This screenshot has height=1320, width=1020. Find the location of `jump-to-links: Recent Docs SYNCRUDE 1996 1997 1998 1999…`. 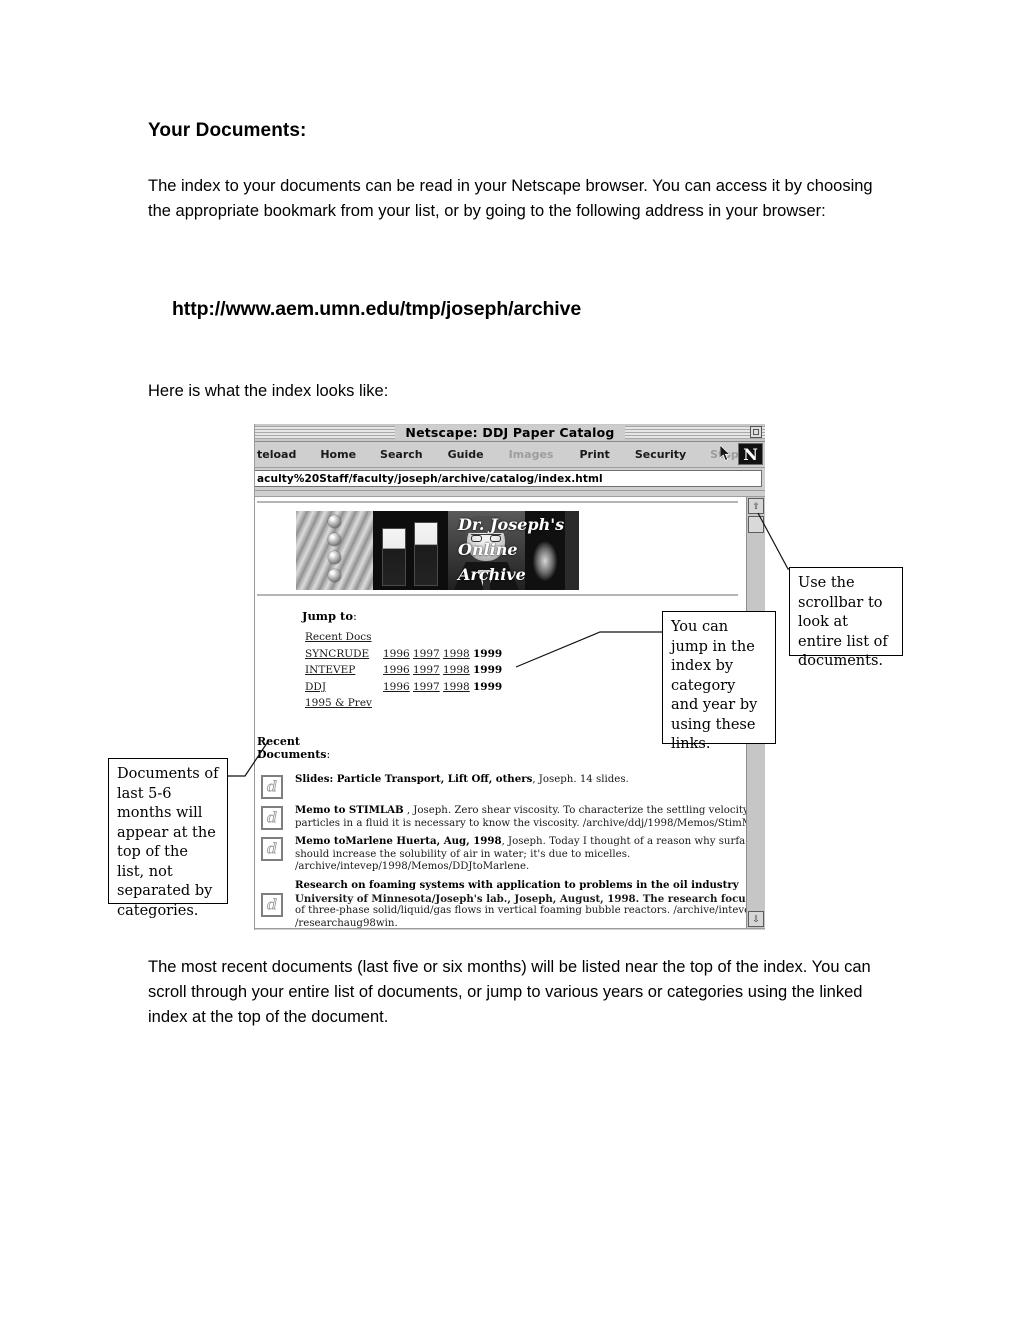

jump-to-links: Recent Docs SYNCRUDE 1996 1997 1998 1999… is located at coordinates (404, 670).